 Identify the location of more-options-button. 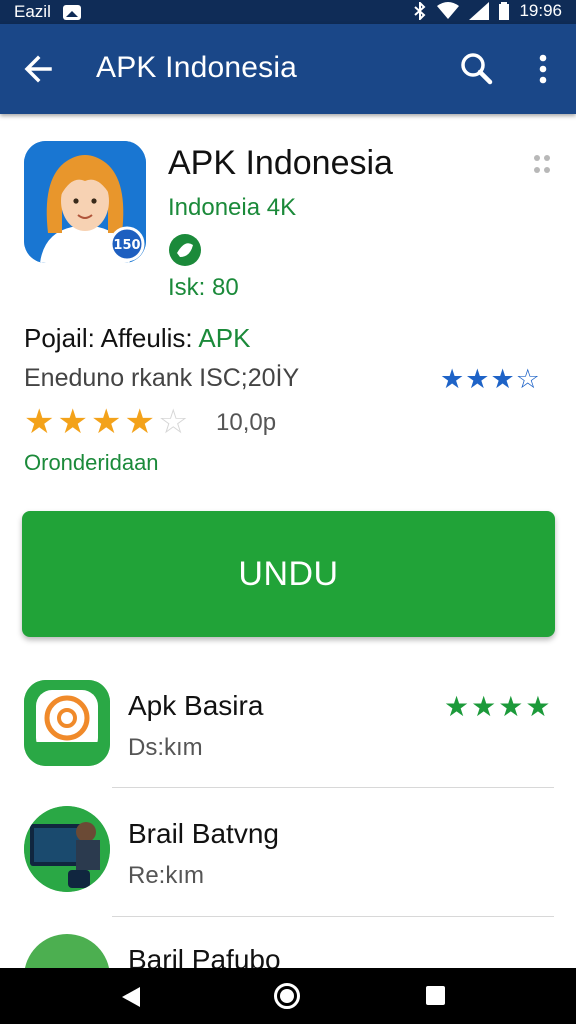
(543, 69).